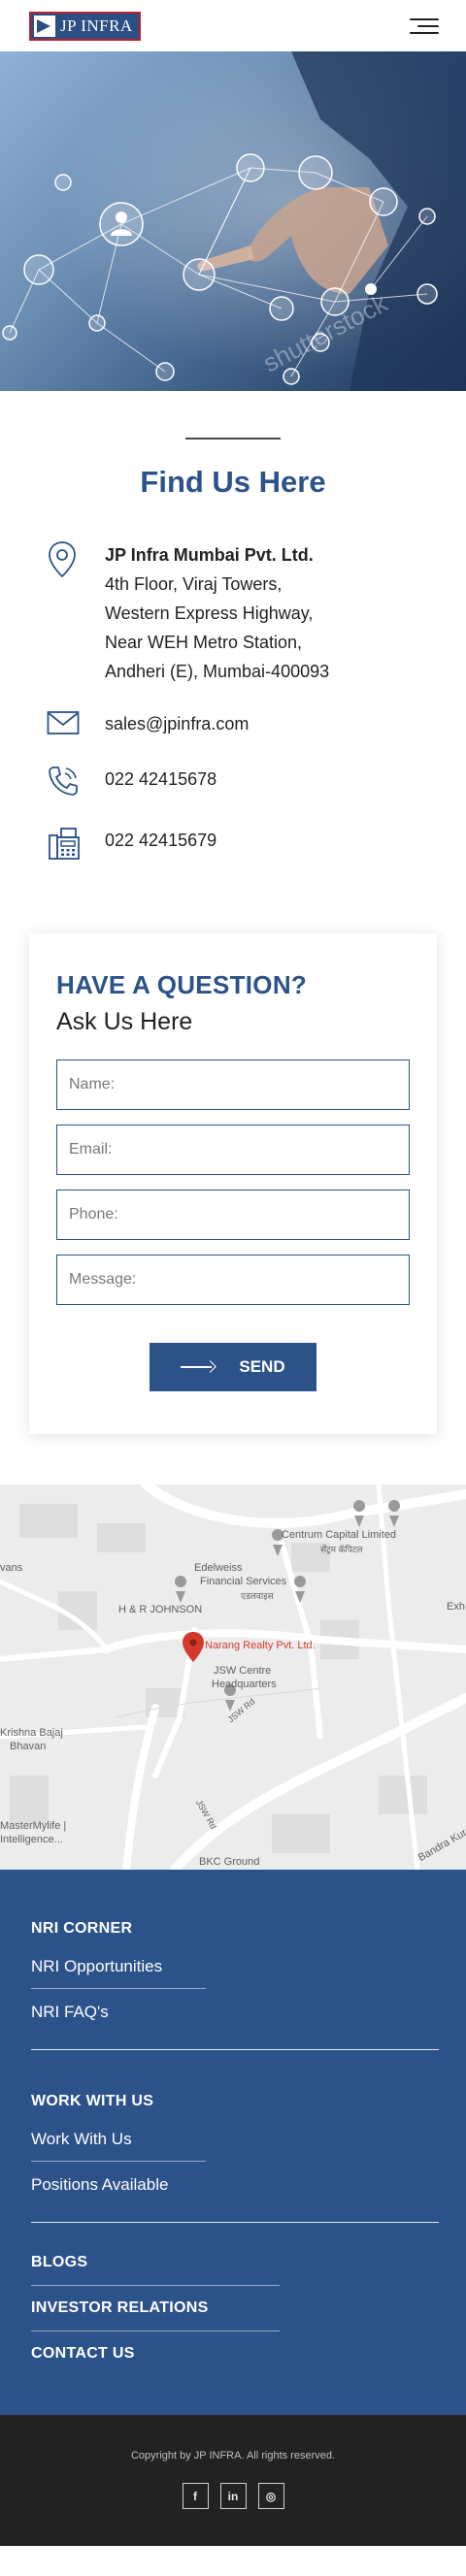  Describe the element at coordinates (204, 642) in the screenshot. I see `address-line-3: Near WEH Metro Station,` at that location.